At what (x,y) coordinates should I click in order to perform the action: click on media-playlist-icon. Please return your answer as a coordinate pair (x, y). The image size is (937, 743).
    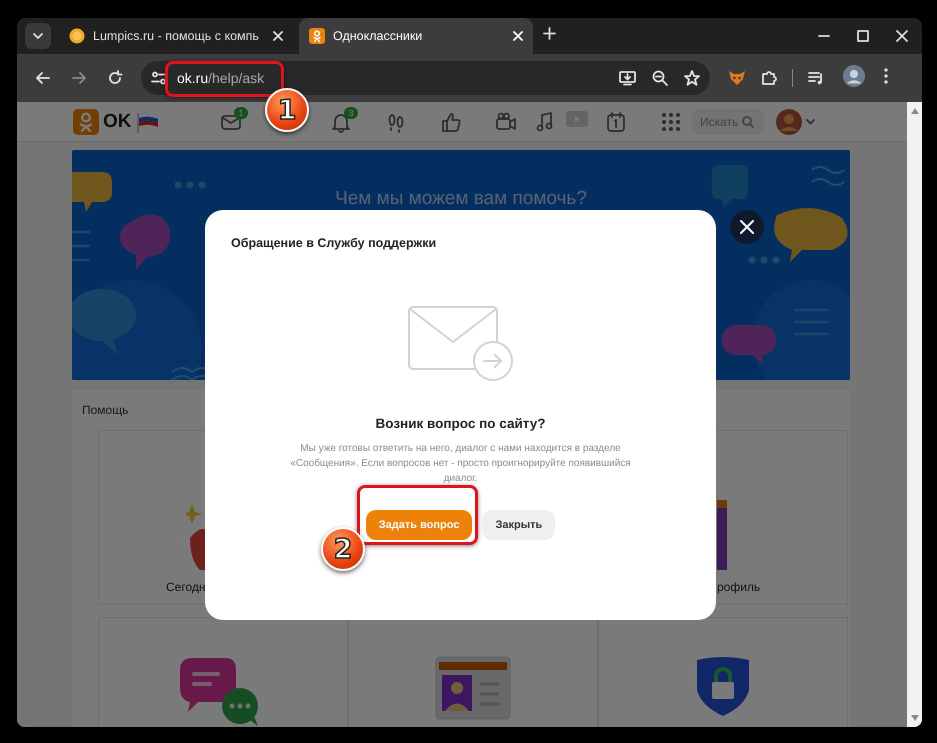
    Looking at the image, I should click on (816, 78).